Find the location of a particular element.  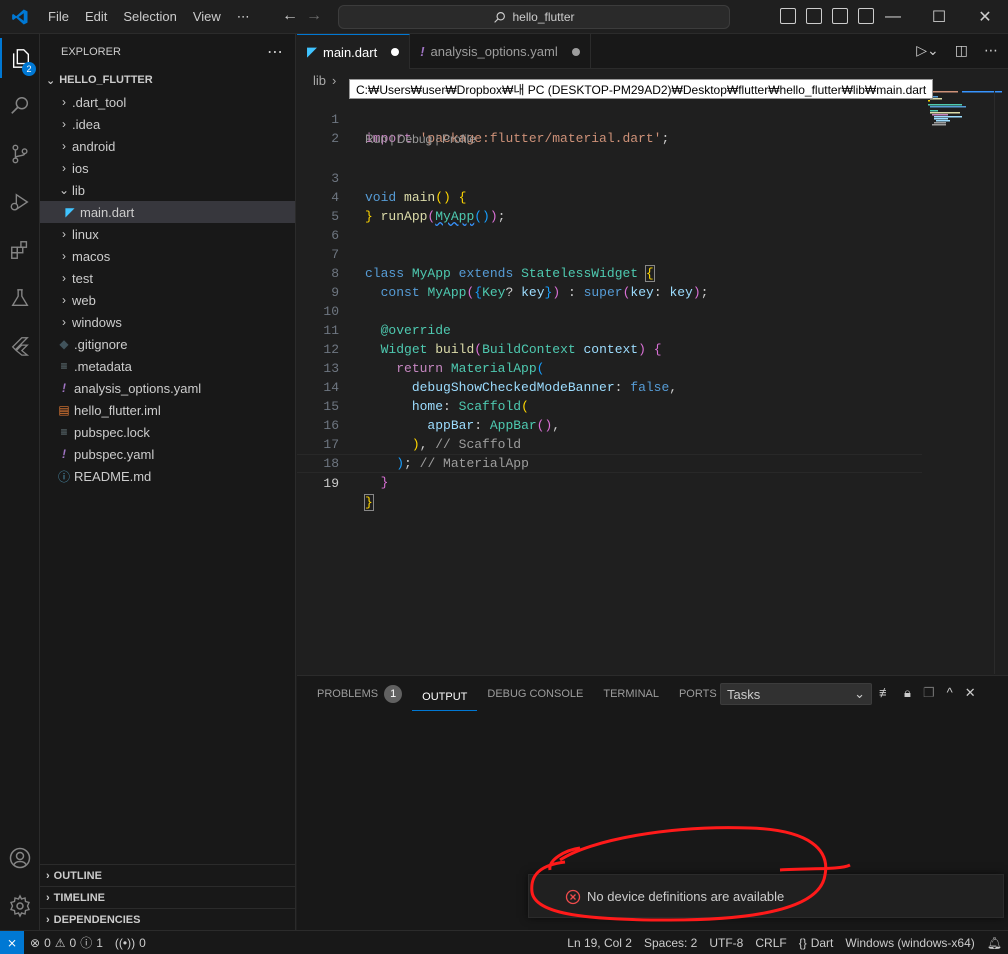

tree-item-analysis-options-yaml: ! analysis_options.yaml is located at coordinates (167, 388).